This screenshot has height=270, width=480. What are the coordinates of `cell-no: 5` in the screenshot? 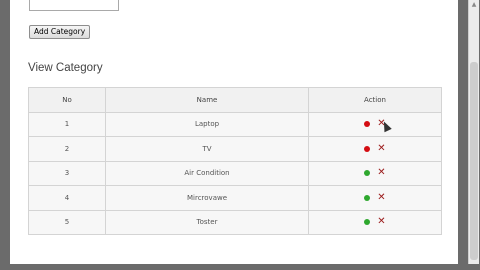 It's located at (67, 222).